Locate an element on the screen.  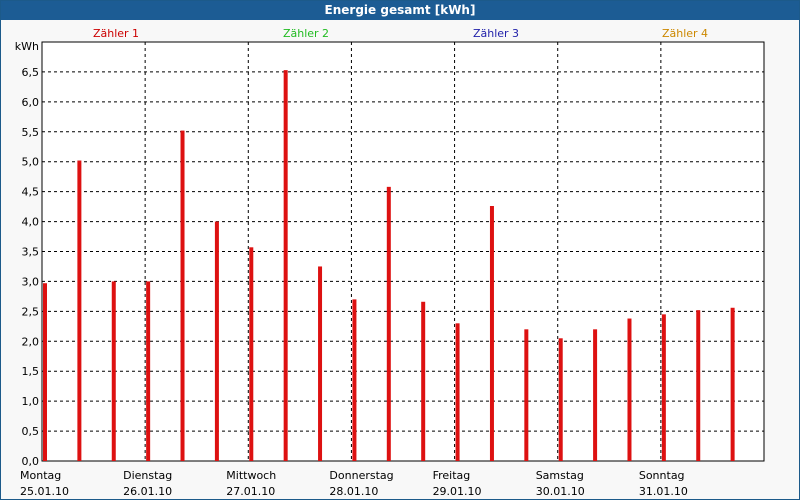
legend-entry: Zähler 3 is located at coordinates (496, 33).